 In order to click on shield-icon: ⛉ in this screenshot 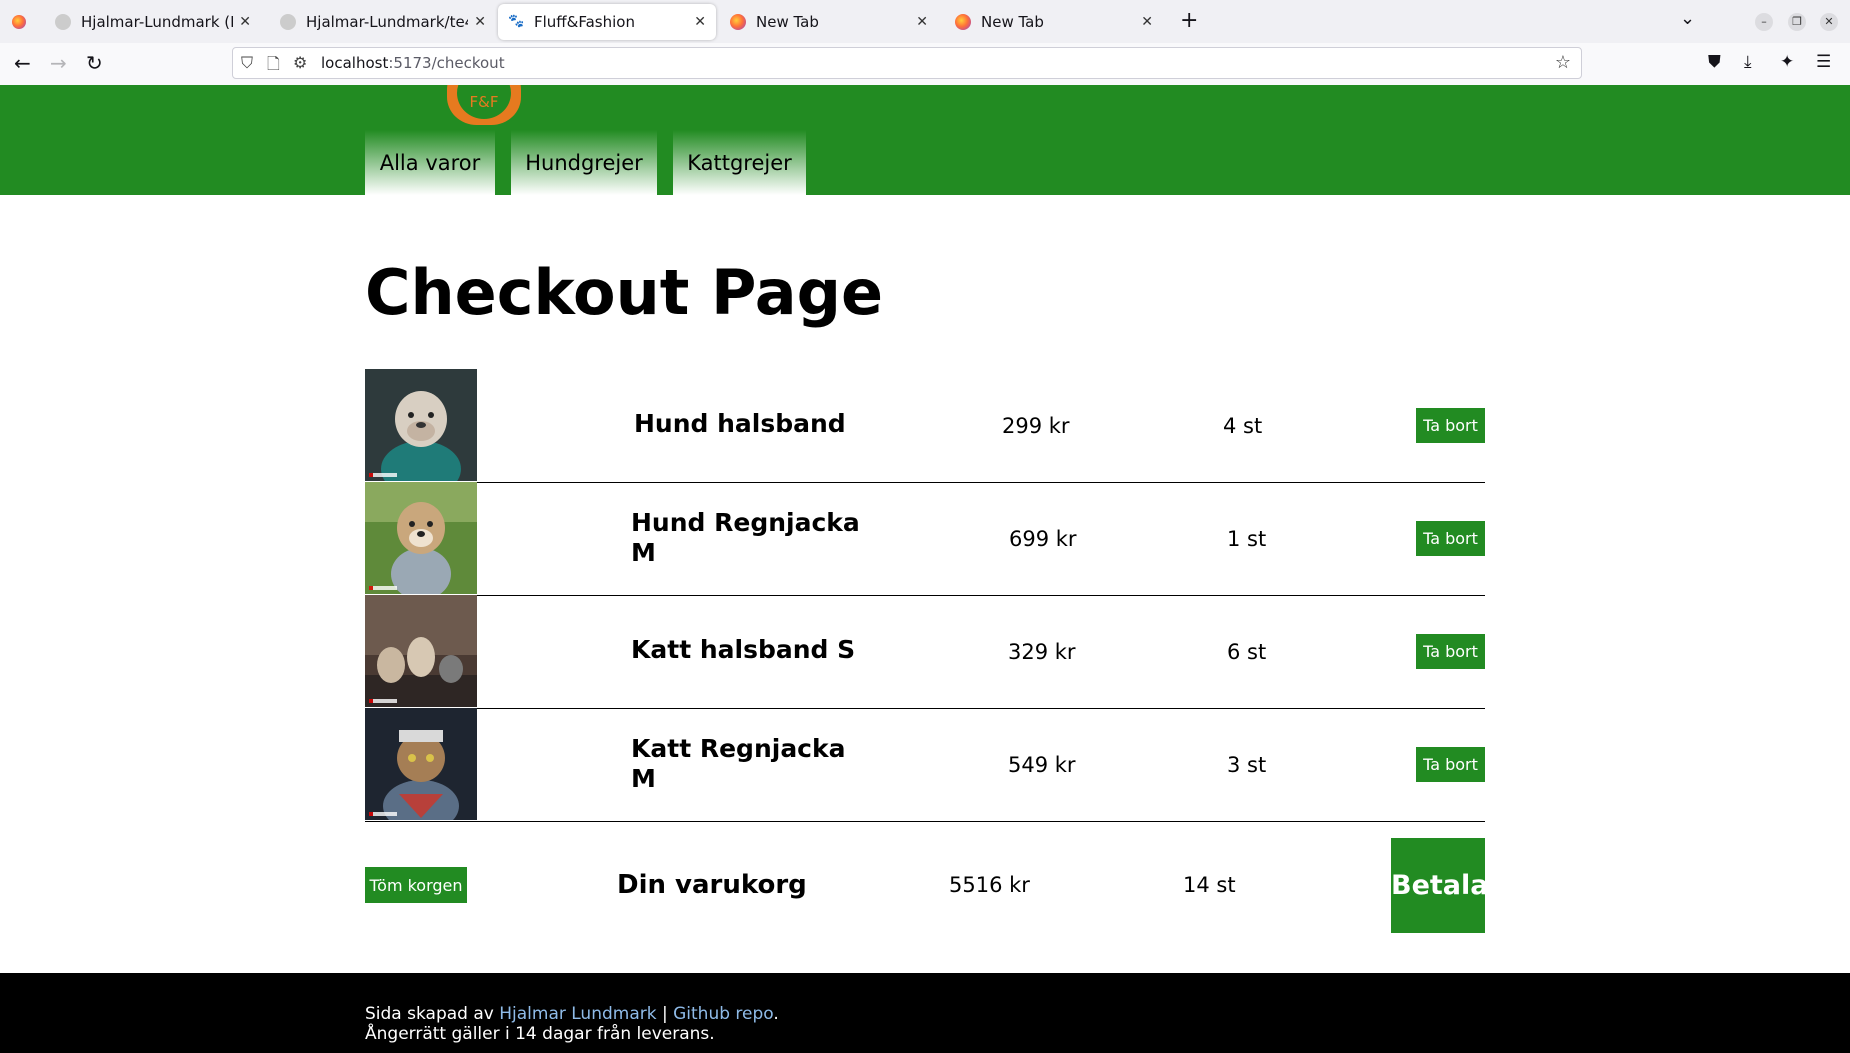, I will do `click(247, 63)`.